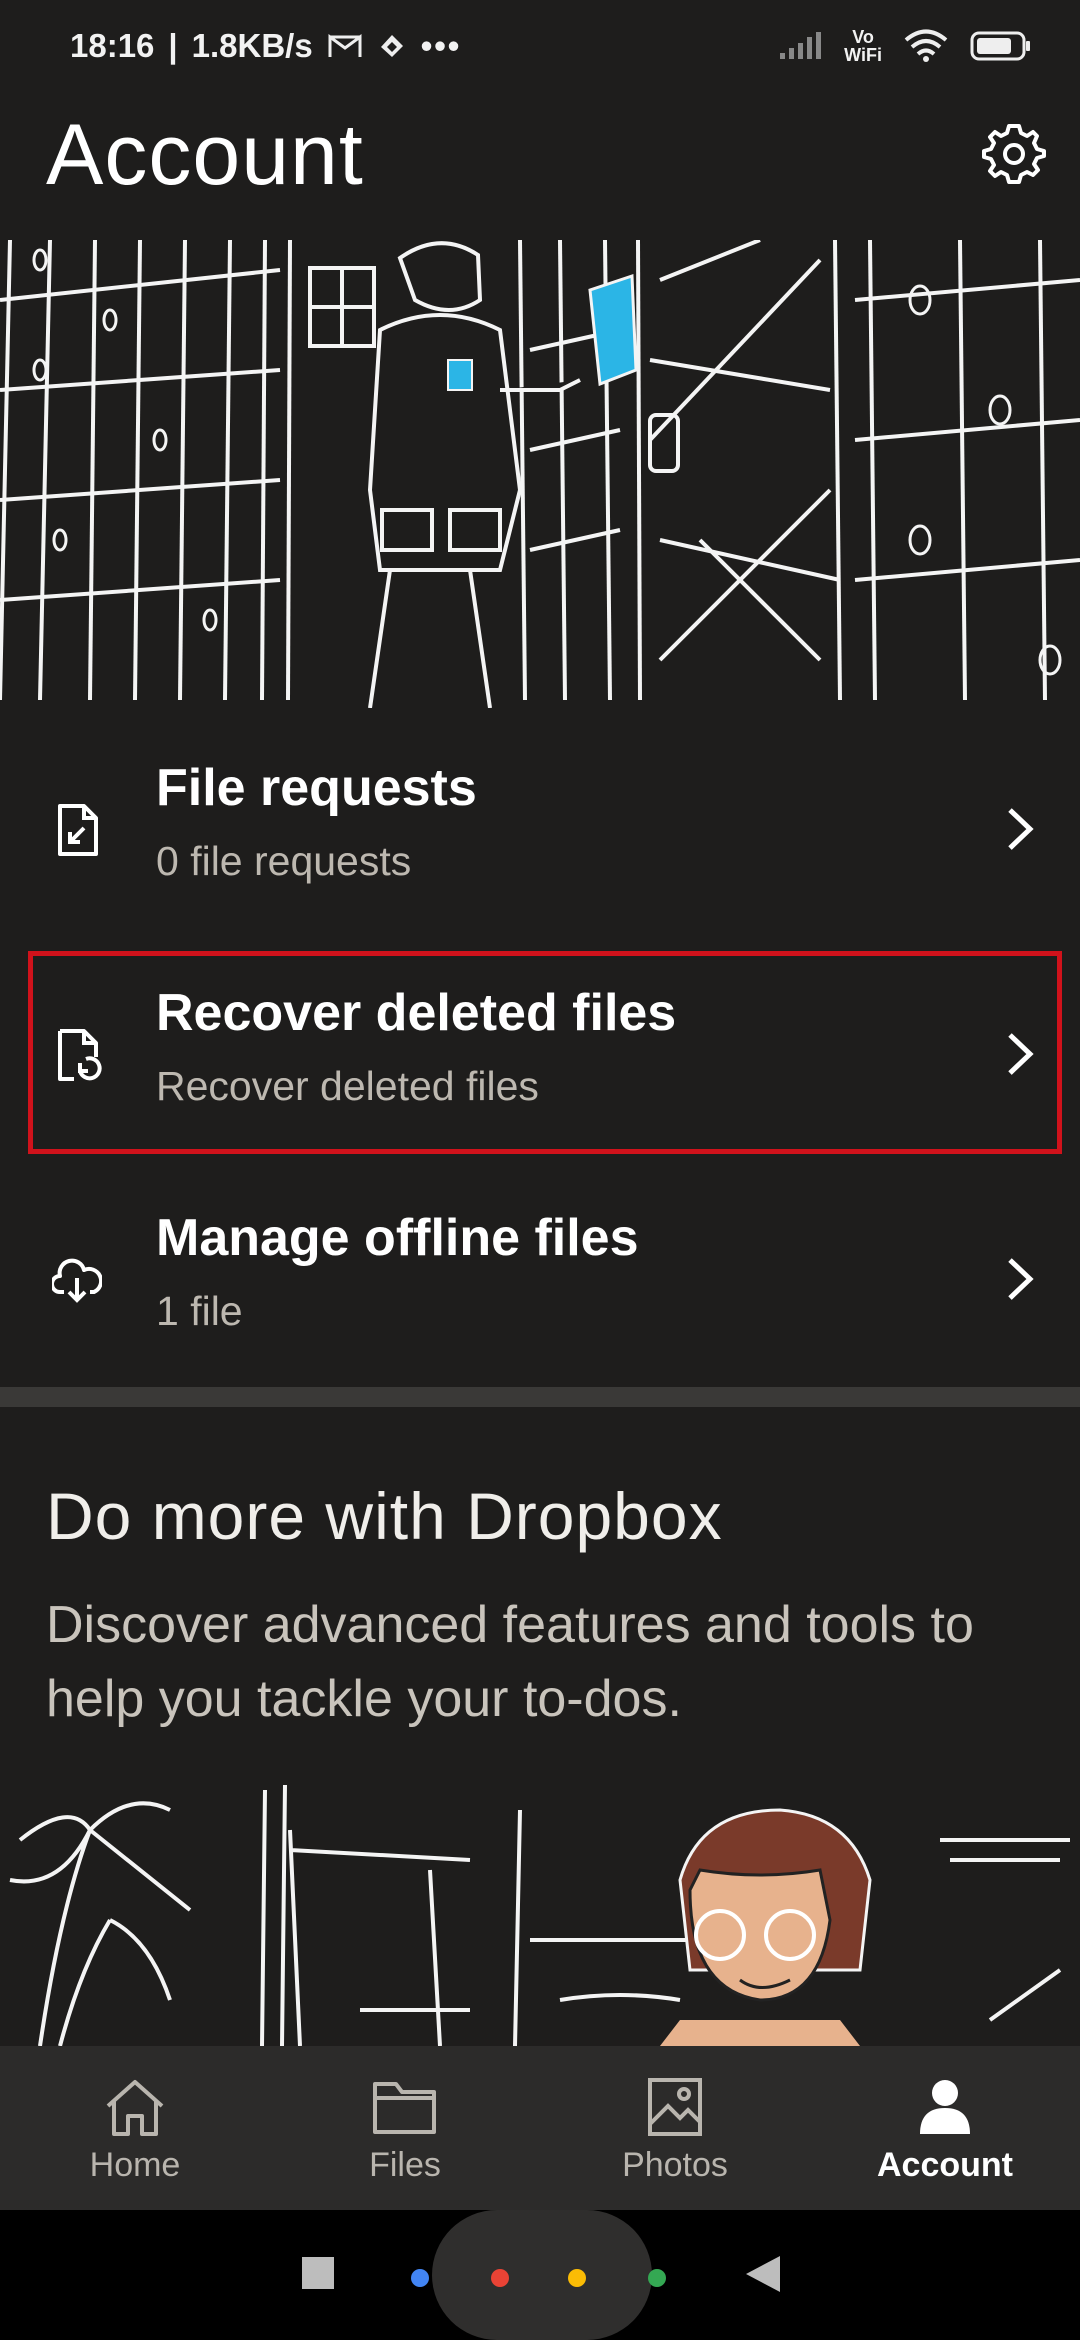 The height and width of the screenshot is (2340, 1080). I want to click on file-request-icon, so click(78, 830).